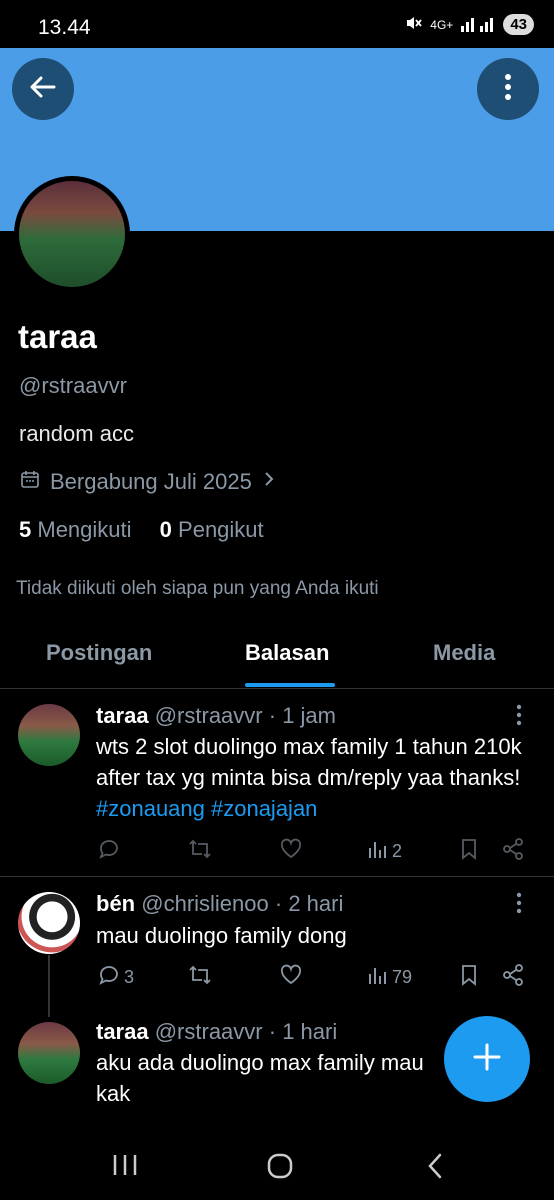 This screenshot has height=1200, width=554. I want to click on views-button: 79, so click(390, 977).